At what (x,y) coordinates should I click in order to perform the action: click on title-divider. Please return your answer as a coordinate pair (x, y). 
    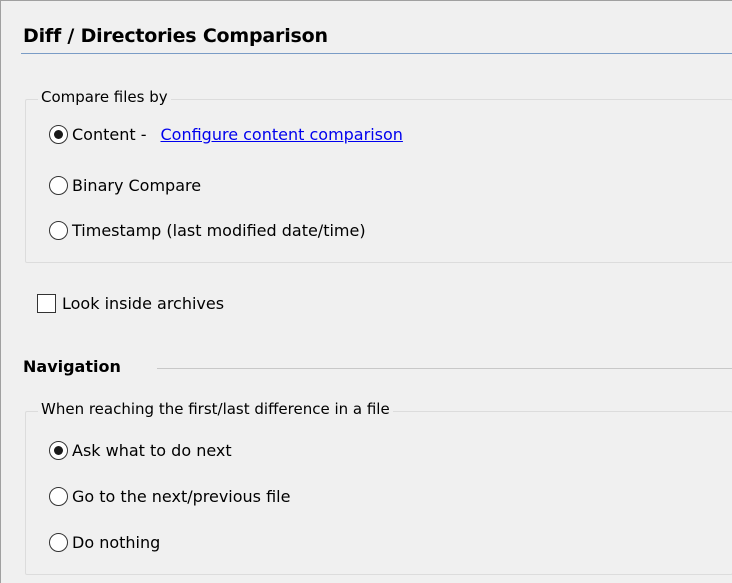
    Looking at the image, I should click on (376, 53).